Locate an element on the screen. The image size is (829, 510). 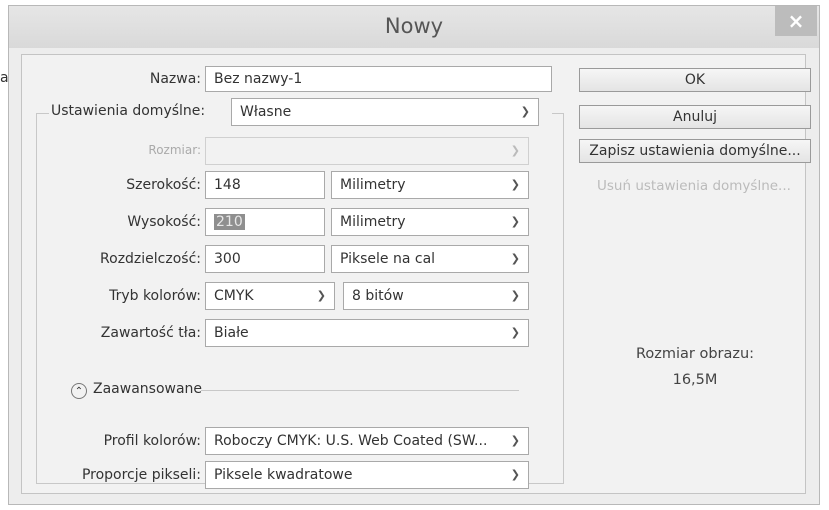
height-unit-value: Milimetry is located at coordinates (373, 222).